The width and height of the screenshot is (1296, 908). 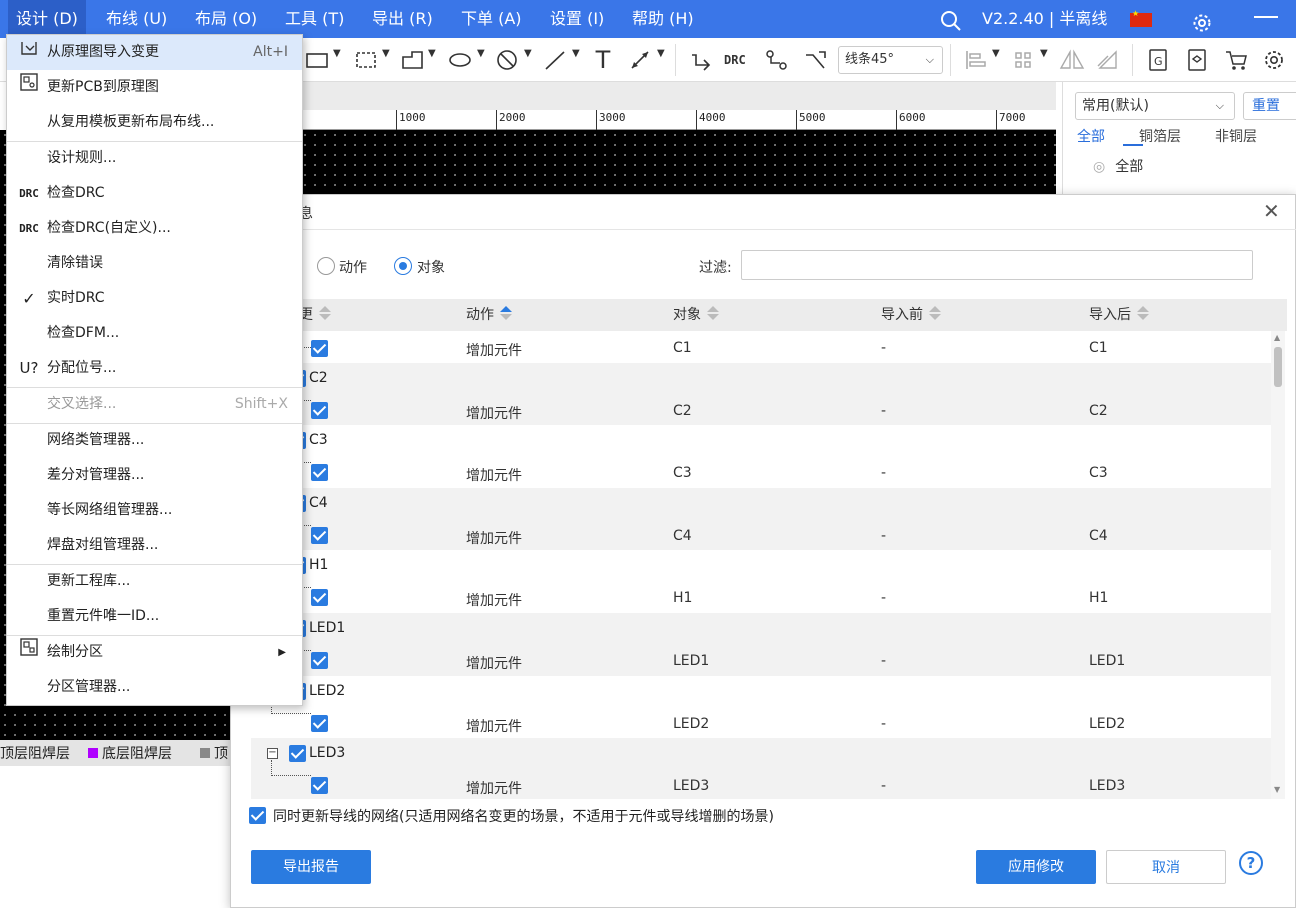 What do you see at coordinates (1269, 106) in the screenshot?
I see `reset-button: 重置` at bounding box center [1269, 106].